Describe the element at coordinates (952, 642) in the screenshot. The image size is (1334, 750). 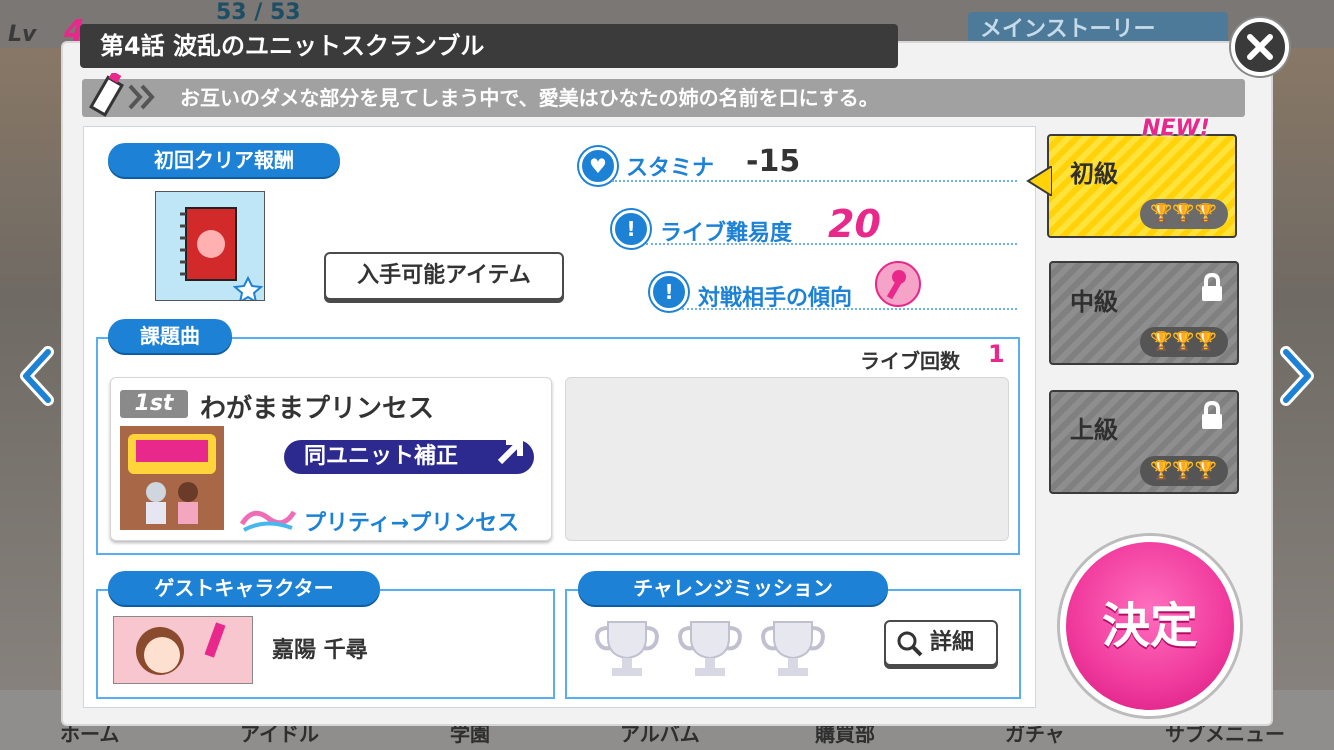
I see `mission-detail-label: 詳細` at that location.